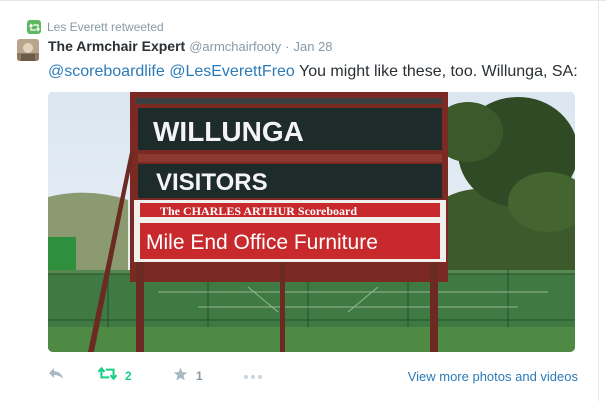 Image resolution: width=606 pixels, height=401 pixels. What do you see at coordinates (56, 376) in the screenshot?
I see `reply-icon` at bounding box center [56, 376].